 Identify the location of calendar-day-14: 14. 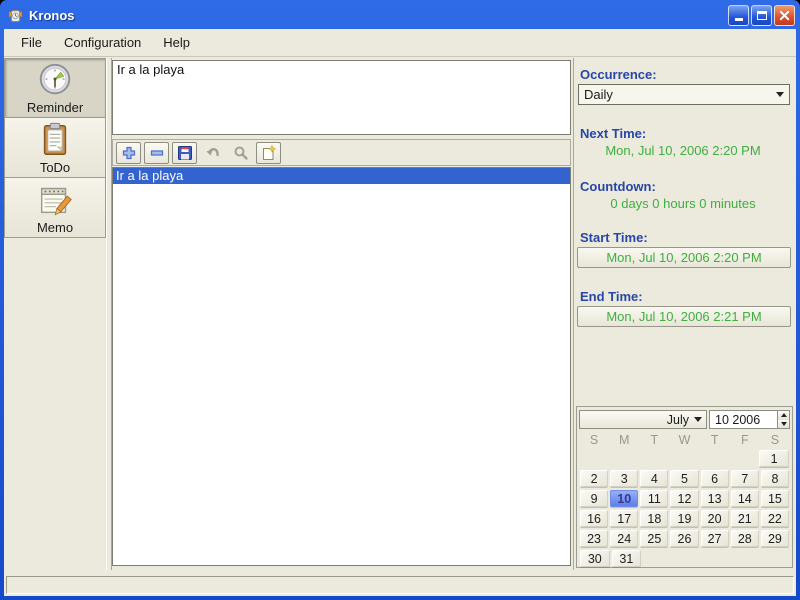
(744, 498).